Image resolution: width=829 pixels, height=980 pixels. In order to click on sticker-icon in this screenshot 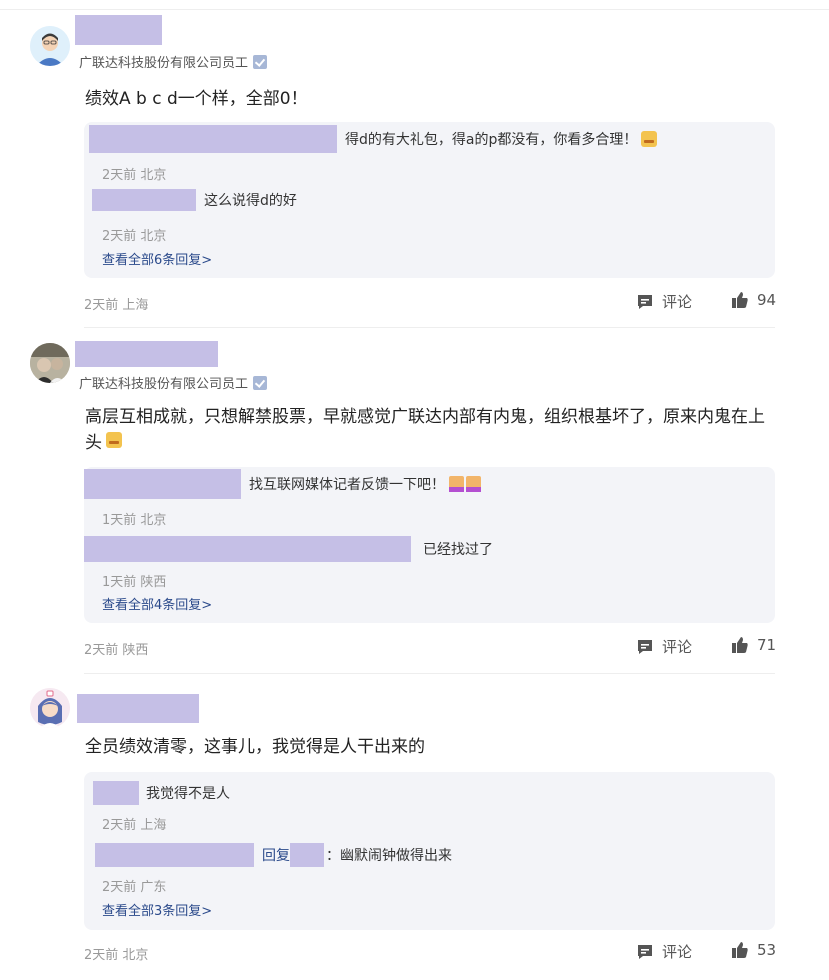, I will do `click(465, 484)`.